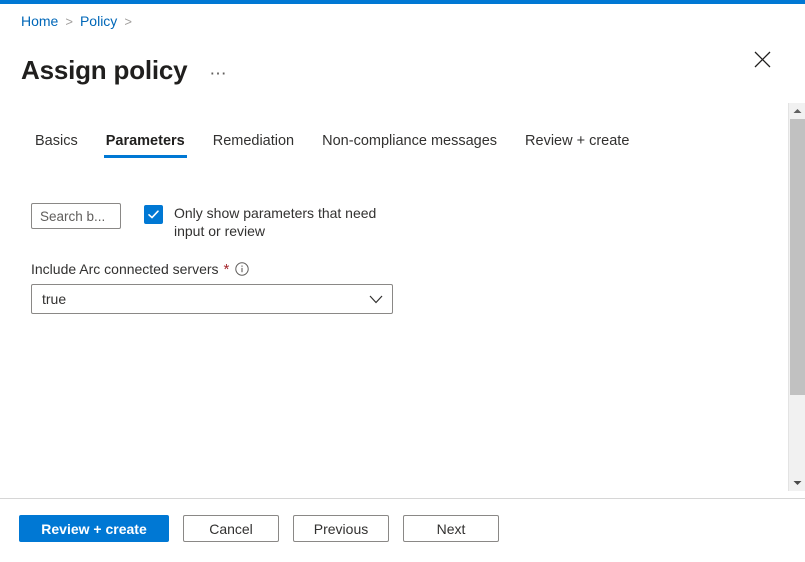  I want to click on info-icon, so click(242, 269).